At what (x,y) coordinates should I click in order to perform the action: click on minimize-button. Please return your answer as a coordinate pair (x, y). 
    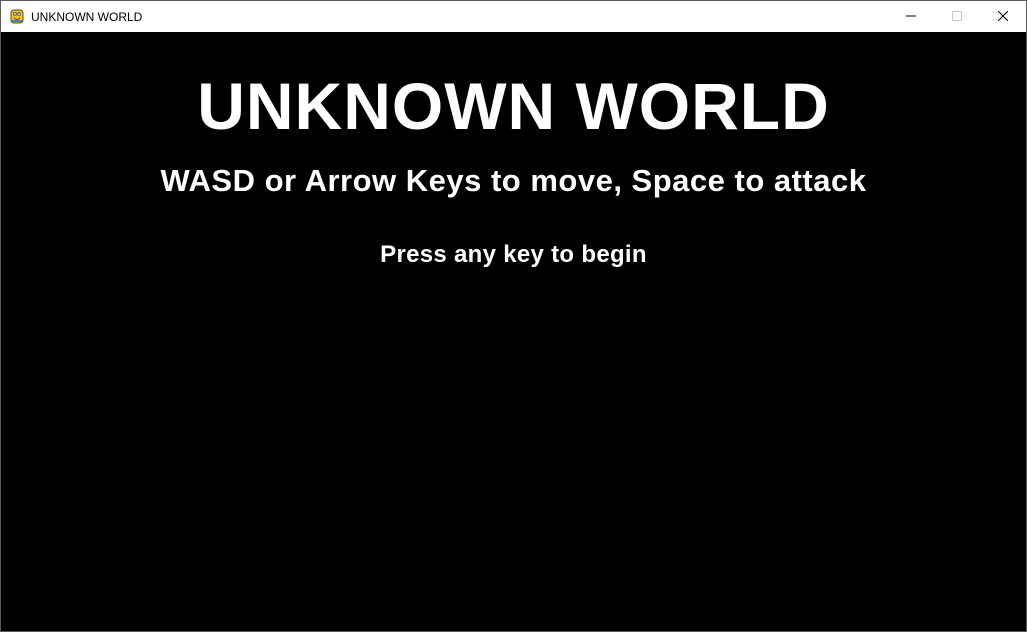
    Looking at the image, I should click on (911, 16).